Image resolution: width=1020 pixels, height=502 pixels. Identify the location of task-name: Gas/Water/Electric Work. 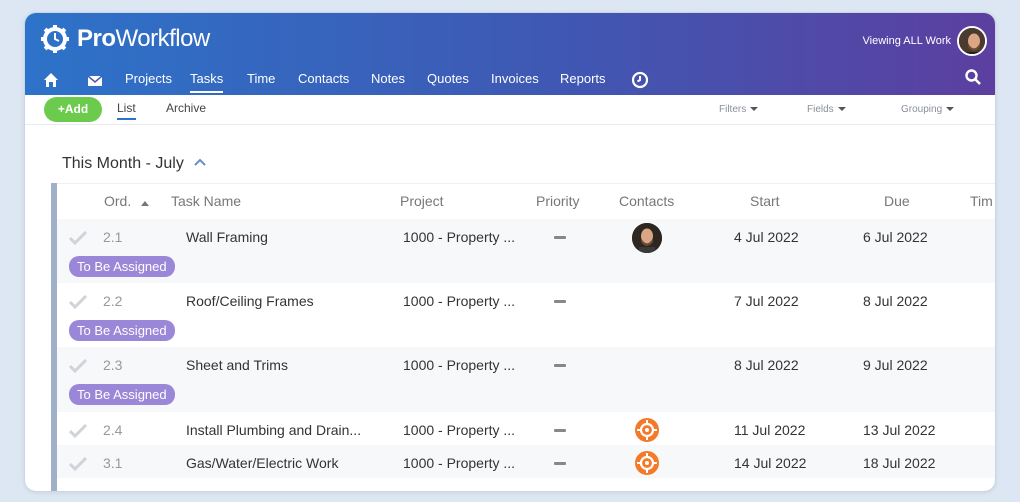
(262, 463).